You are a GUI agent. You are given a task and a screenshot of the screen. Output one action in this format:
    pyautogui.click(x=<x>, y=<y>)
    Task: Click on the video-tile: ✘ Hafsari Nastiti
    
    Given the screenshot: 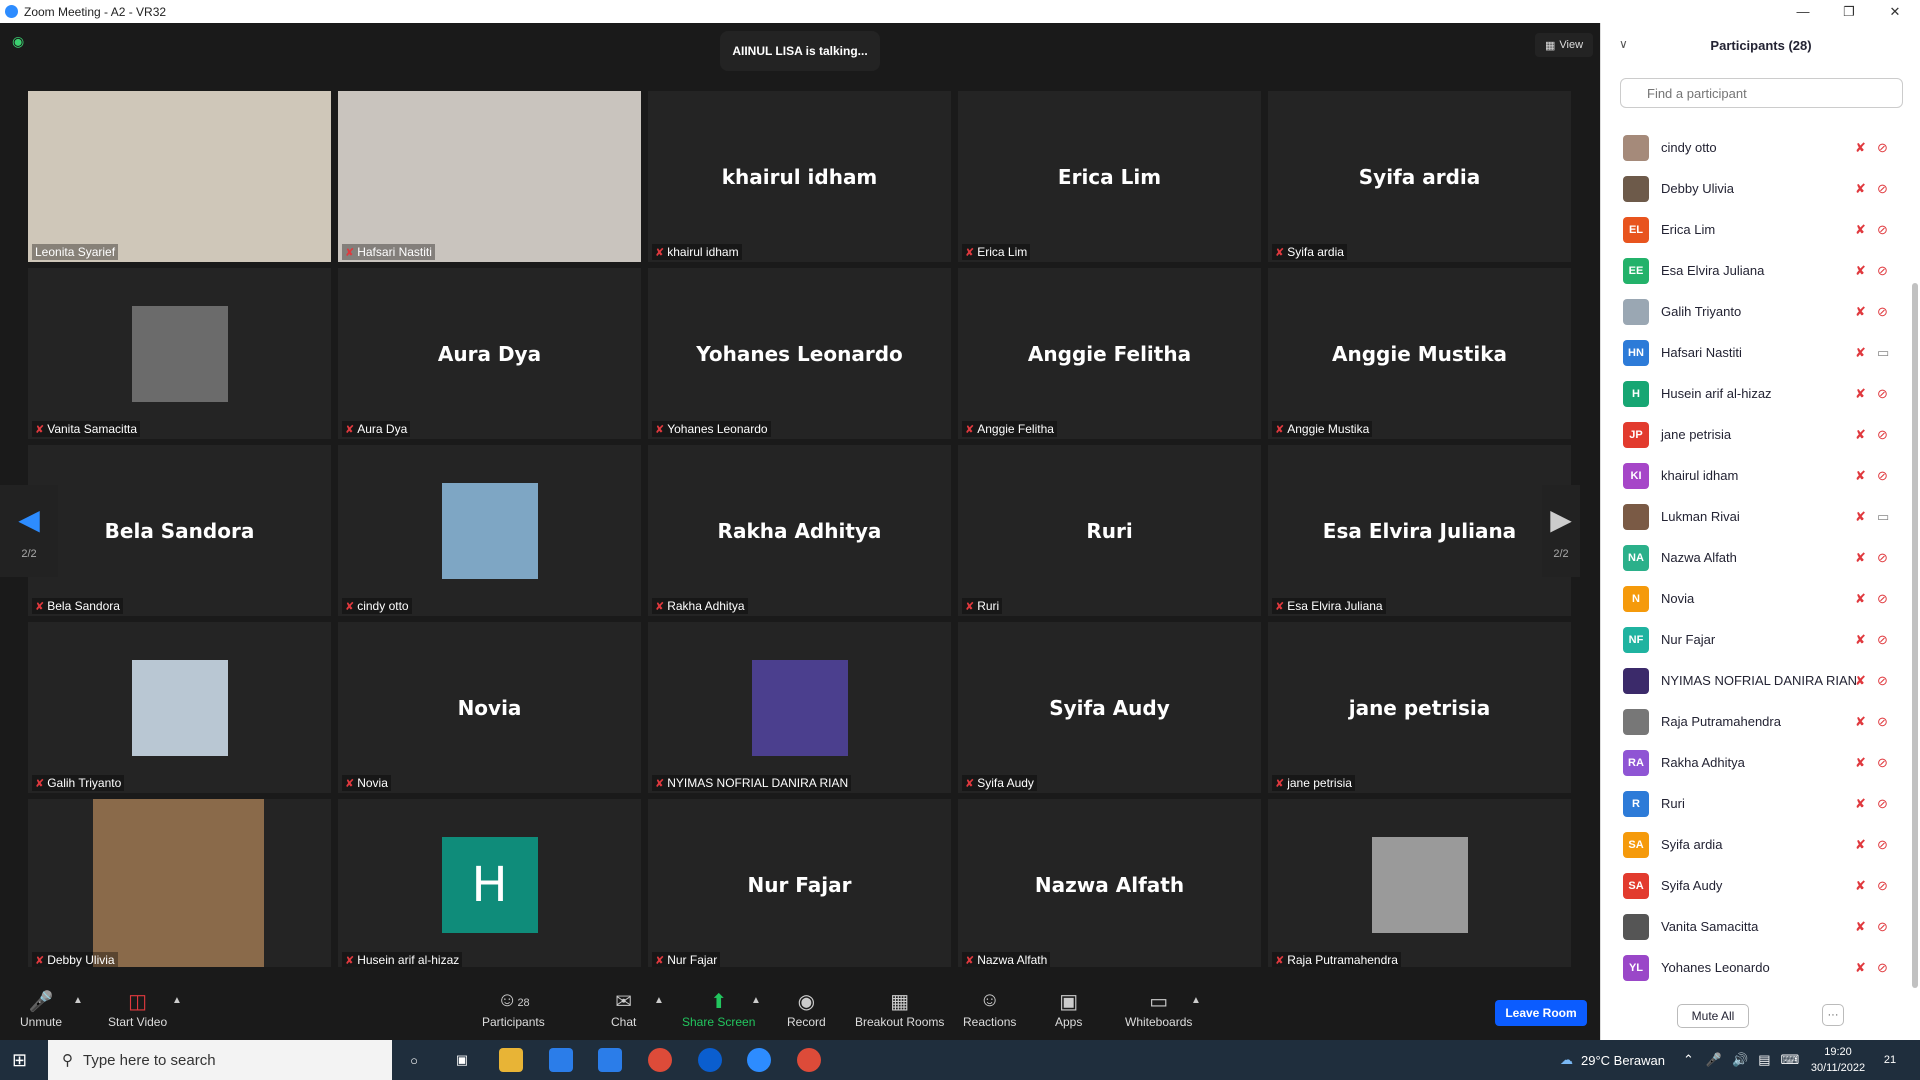 What is the action you would take?
    pyautogui.click(x=489, y=176)
    